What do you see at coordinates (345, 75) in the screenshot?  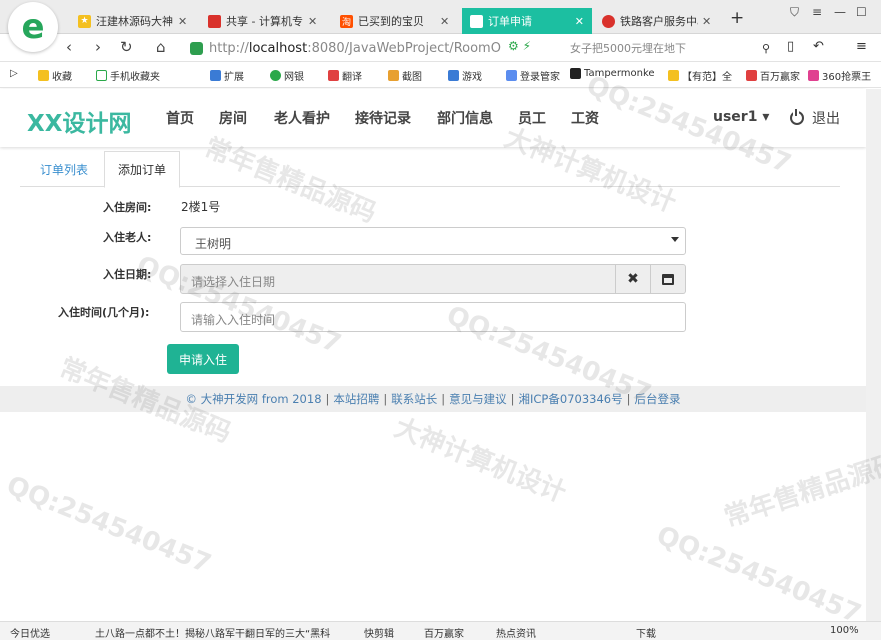 I see `bookmark: 翻译` at bounding box center [345, 75].